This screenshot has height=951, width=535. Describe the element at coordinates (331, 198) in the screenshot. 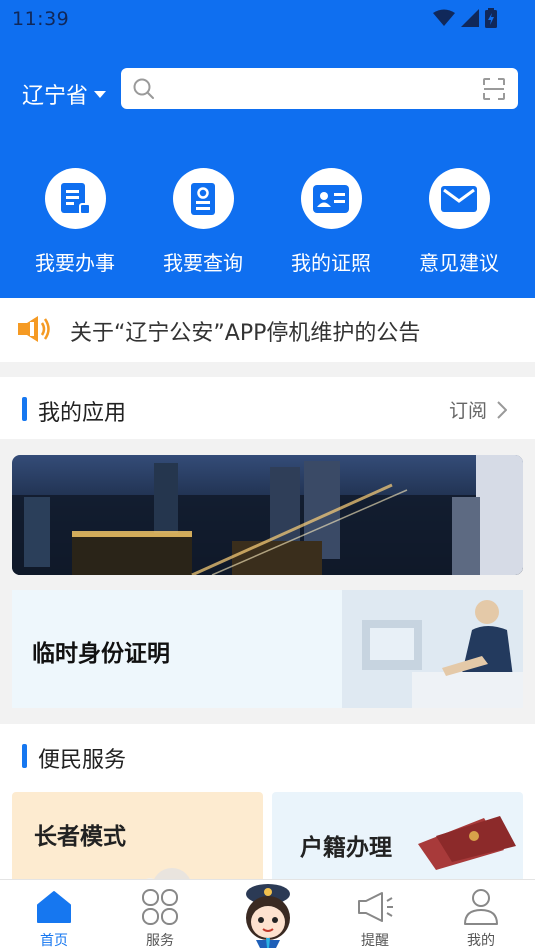

I see `id-card-icon` at that location.